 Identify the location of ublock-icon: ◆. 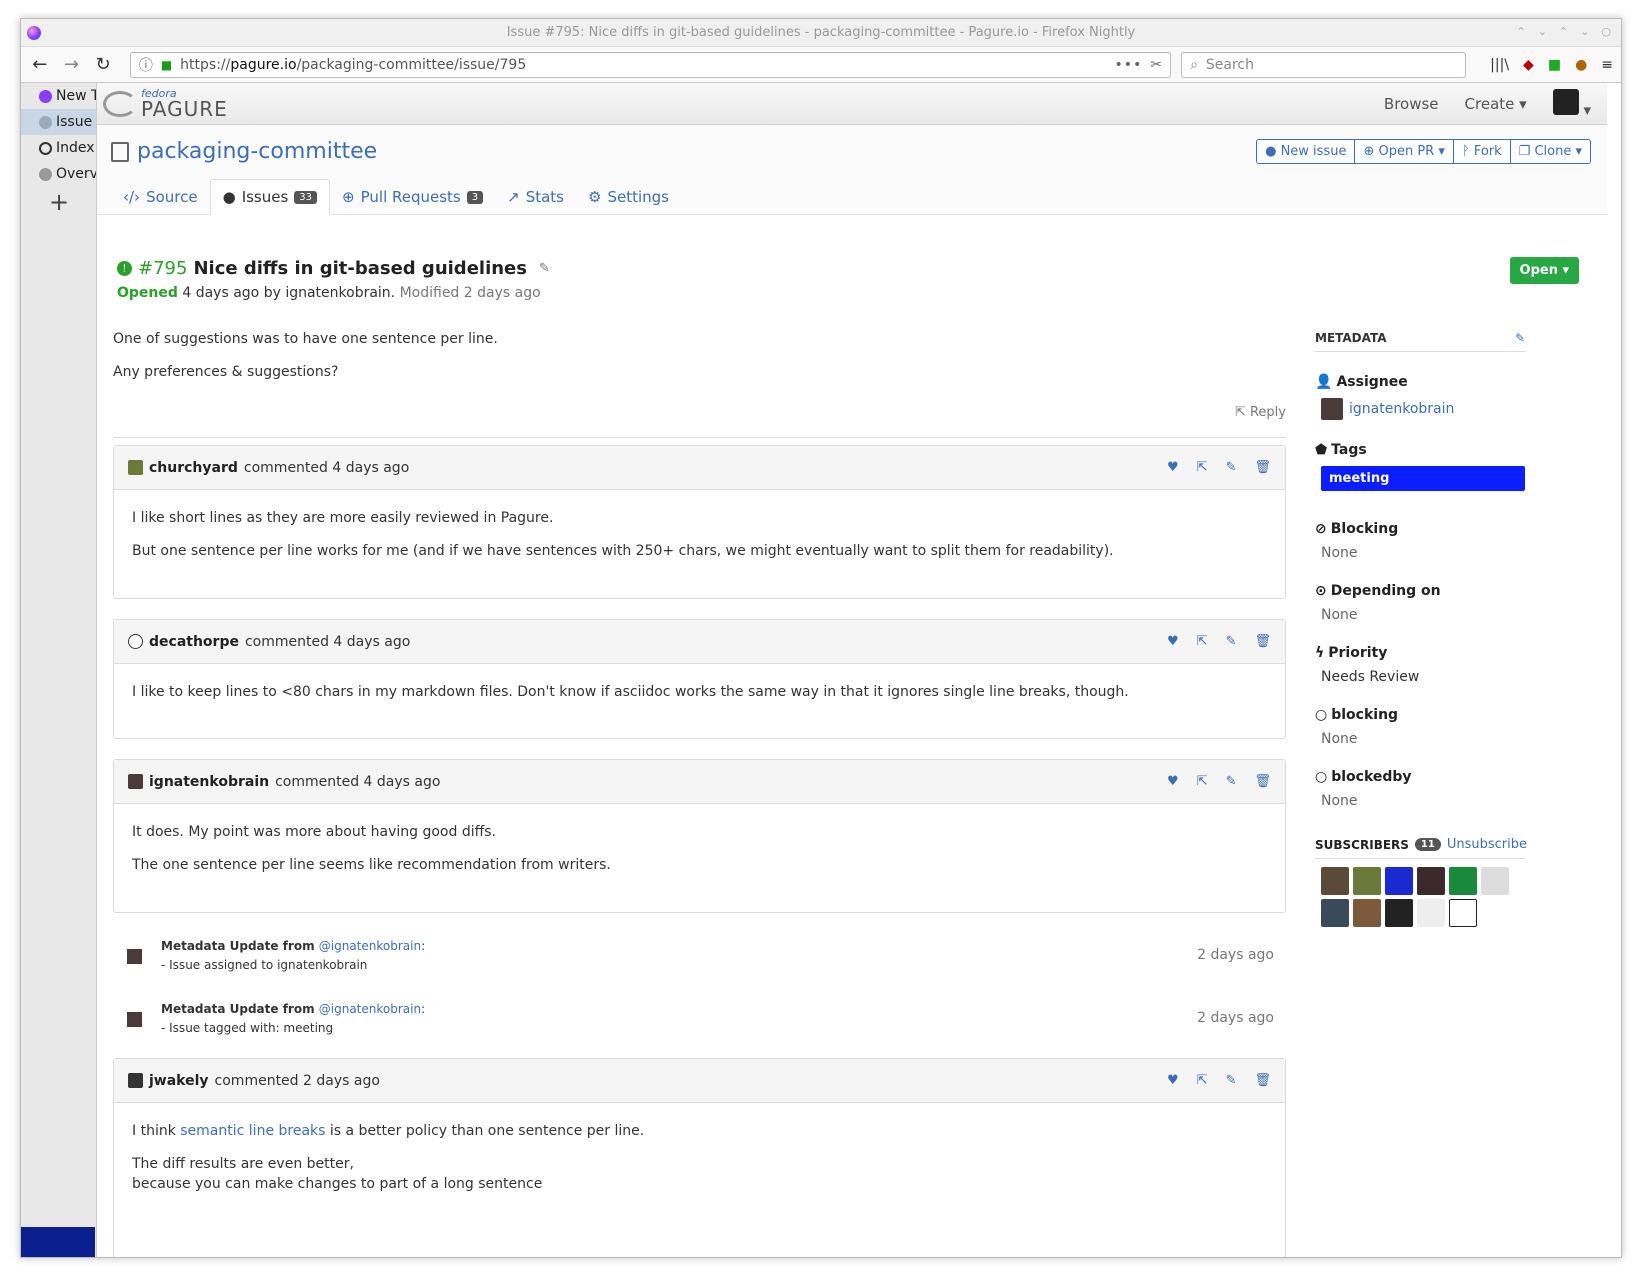
(1528, 65).